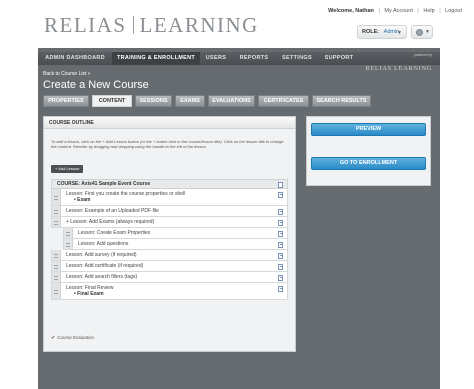 Image resolution: width=474 pixels, height=389 pixels. What do you see at coordinates (169, 277) in the screenshot?
I see `lesson-row: Lesson: Add search fillers (tags)` at bounding box center [169, 277].